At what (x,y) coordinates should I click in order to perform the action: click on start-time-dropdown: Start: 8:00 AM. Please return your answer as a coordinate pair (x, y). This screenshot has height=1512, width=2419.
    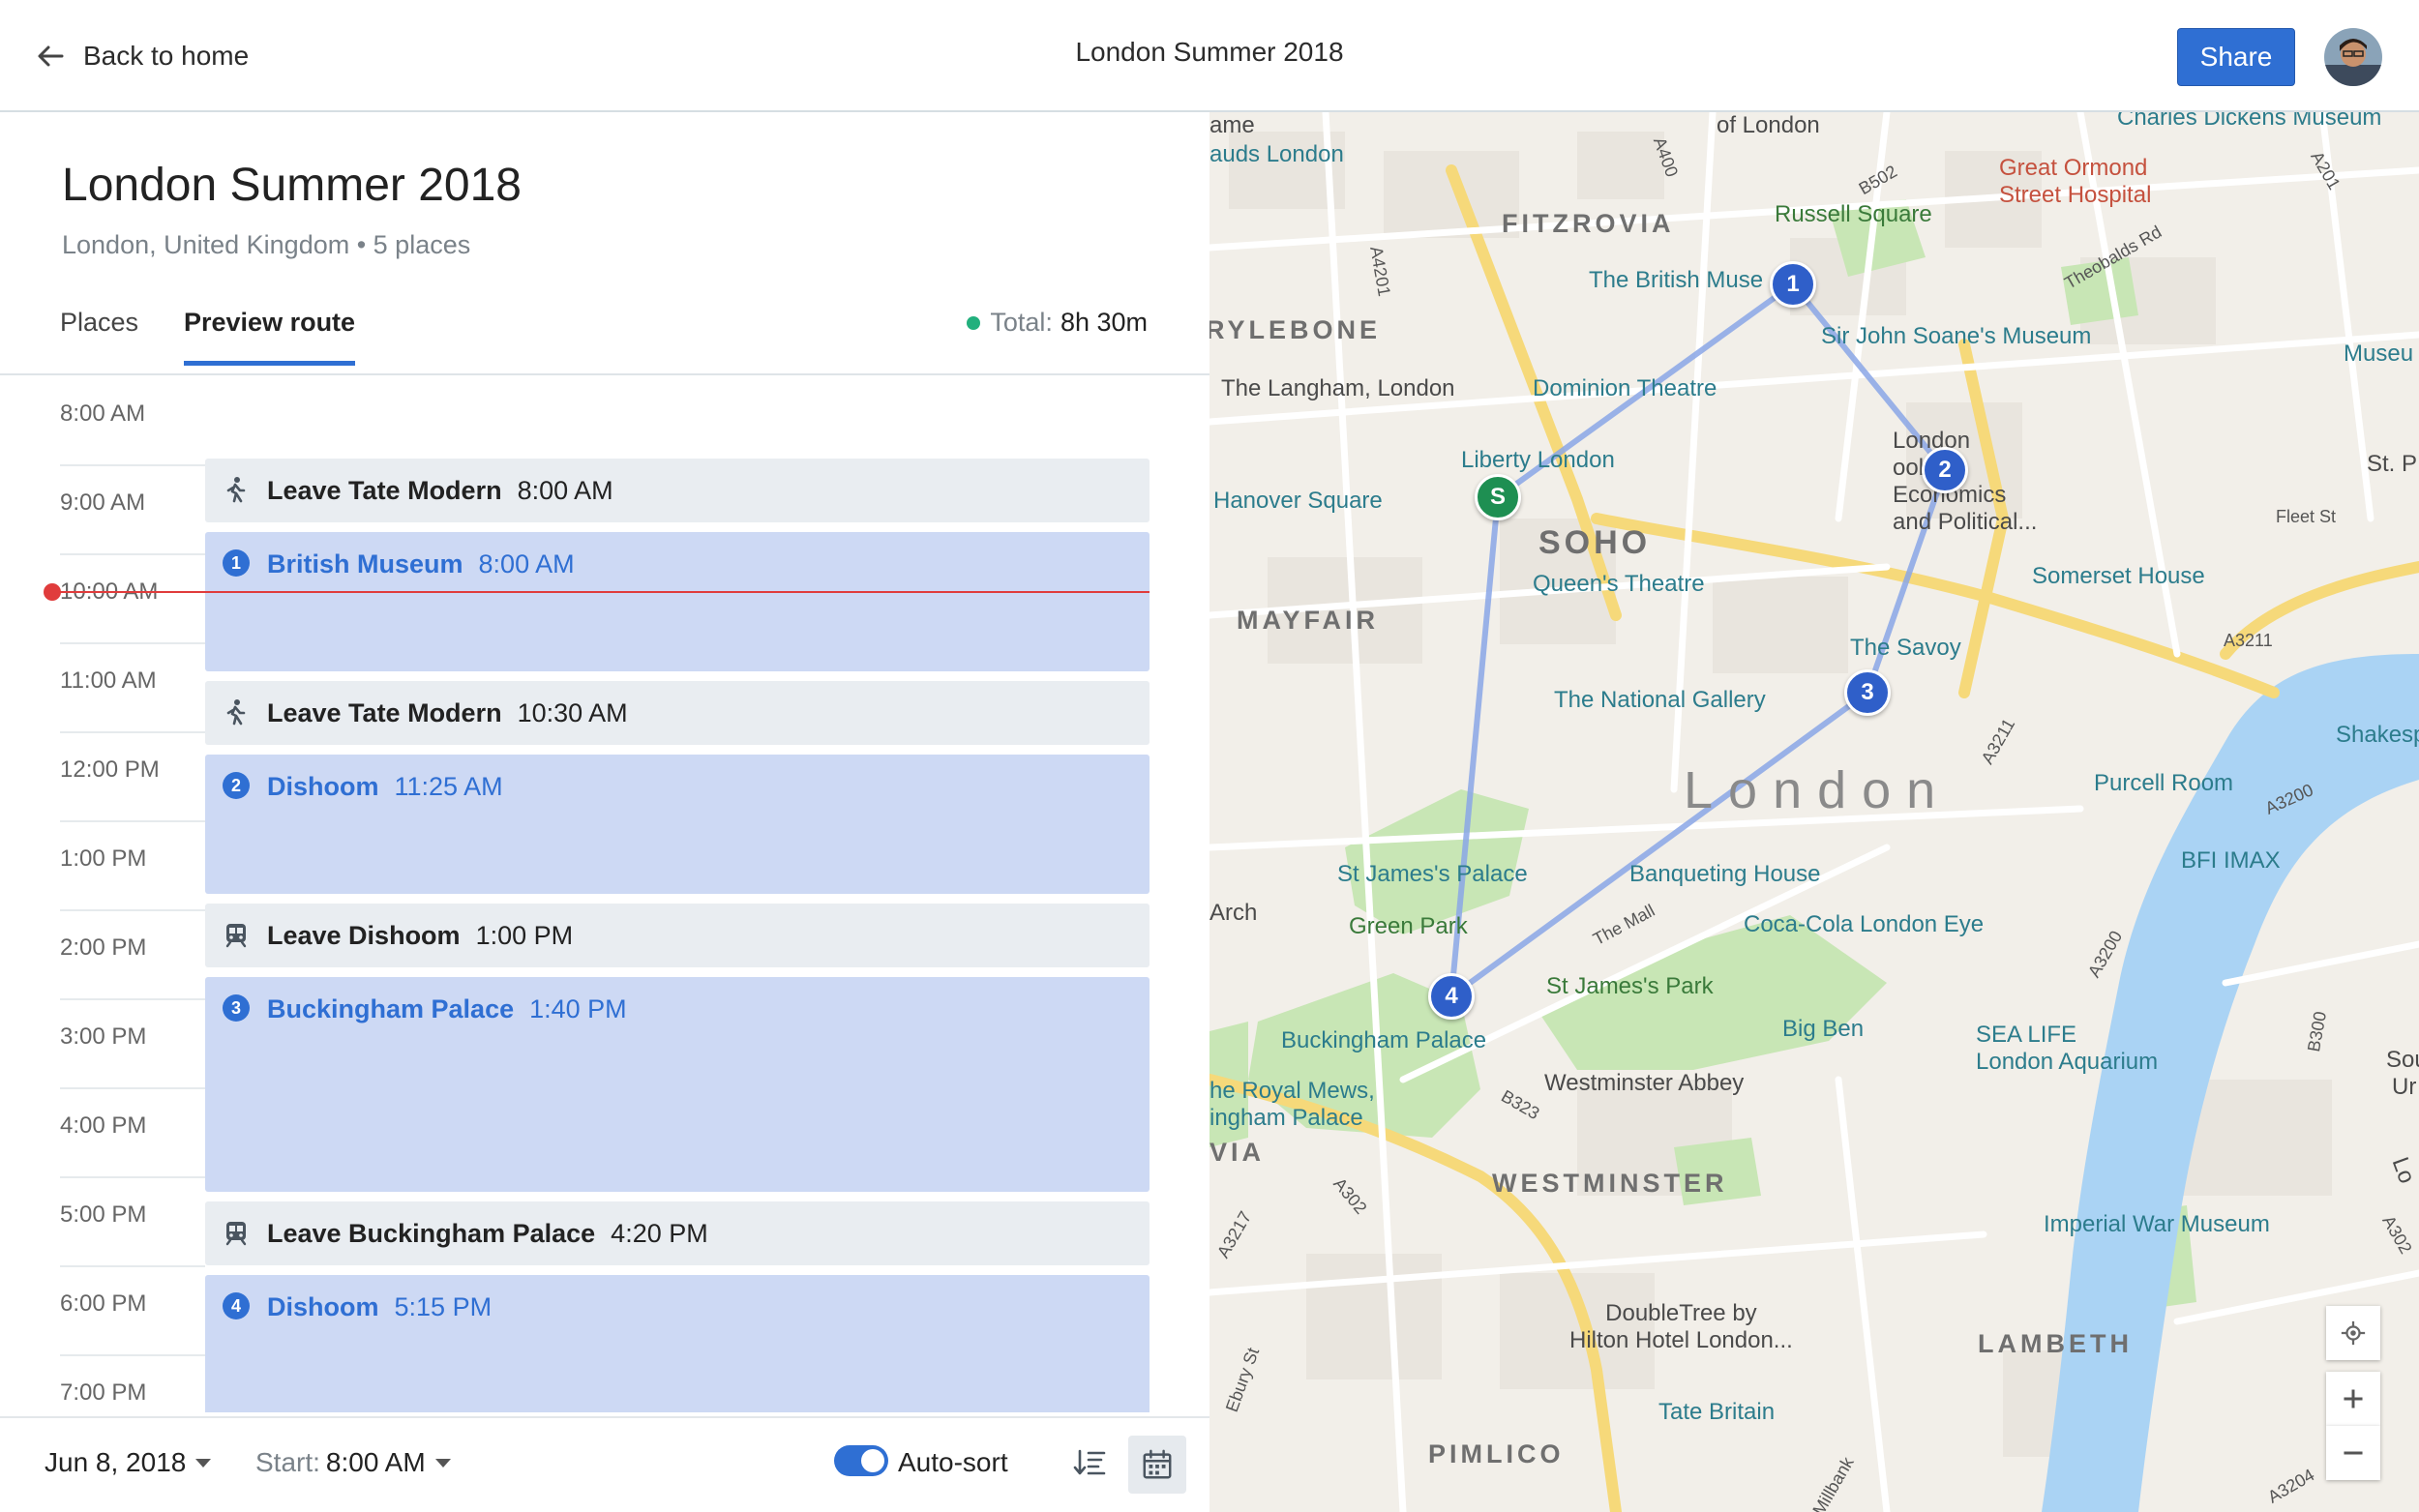
    Looking at the image, I should click on (353, 1463).